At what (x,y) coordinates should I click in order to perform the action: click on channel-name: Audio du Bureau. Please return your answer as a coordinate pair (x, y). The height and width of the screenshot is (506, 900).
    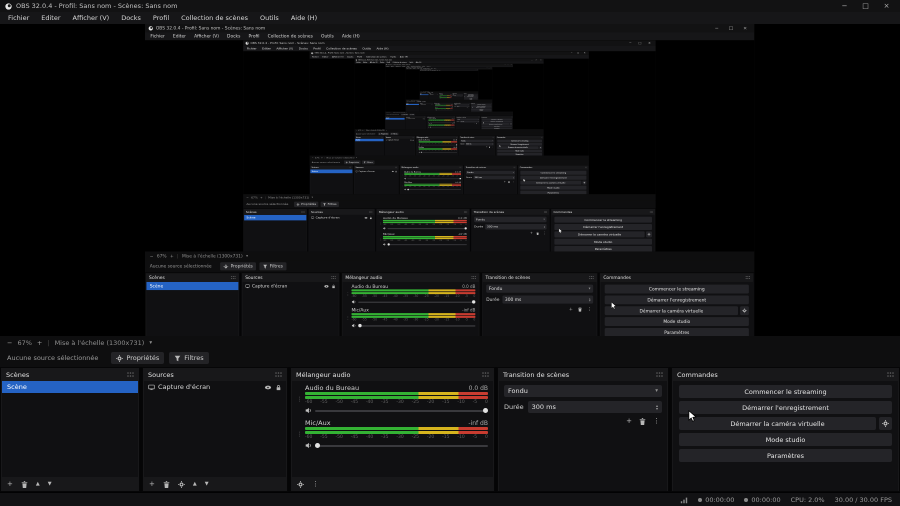
    Looking at the image, I should click on (332, 388).